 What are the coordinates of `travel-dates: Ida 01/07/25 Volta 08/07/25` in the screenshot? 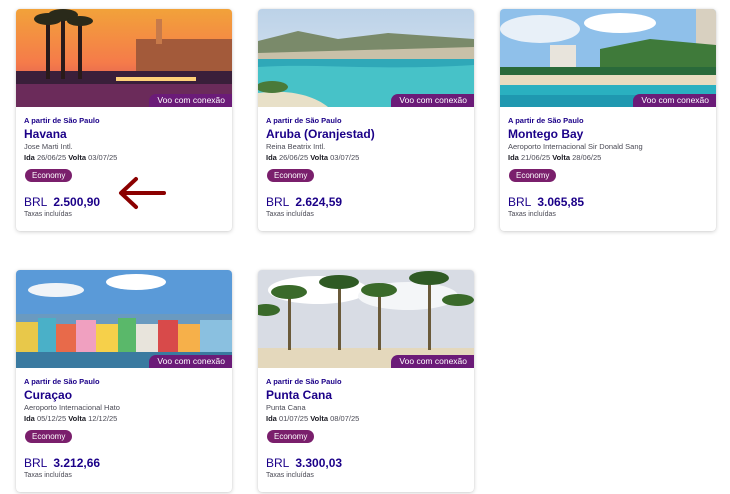 It's located at (313, 418).